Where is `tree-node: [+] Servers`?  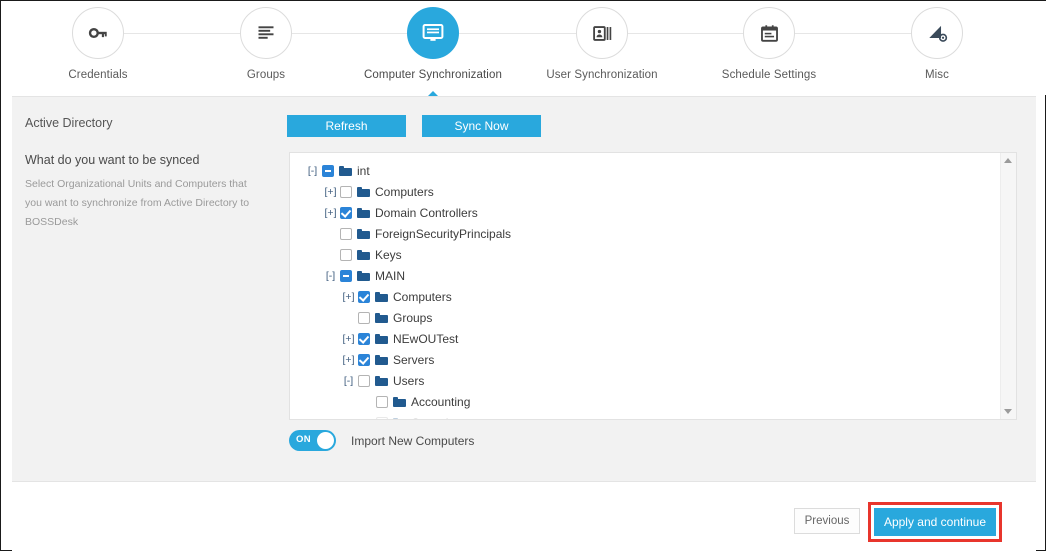
tree-node: [+] Servers is located at coordinates (646, 359).